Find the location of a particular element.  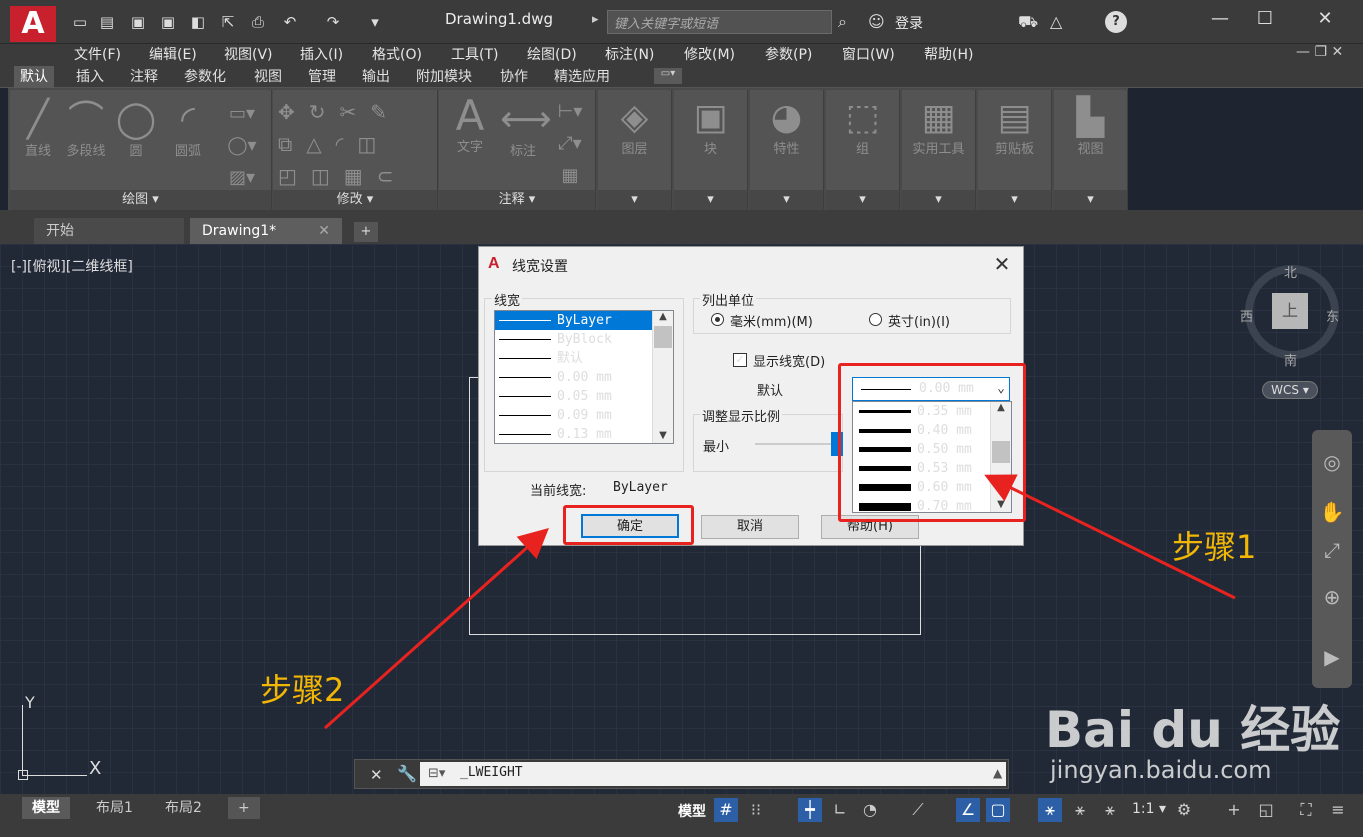

unit-inch-radio is located at coordinates (875, 319).